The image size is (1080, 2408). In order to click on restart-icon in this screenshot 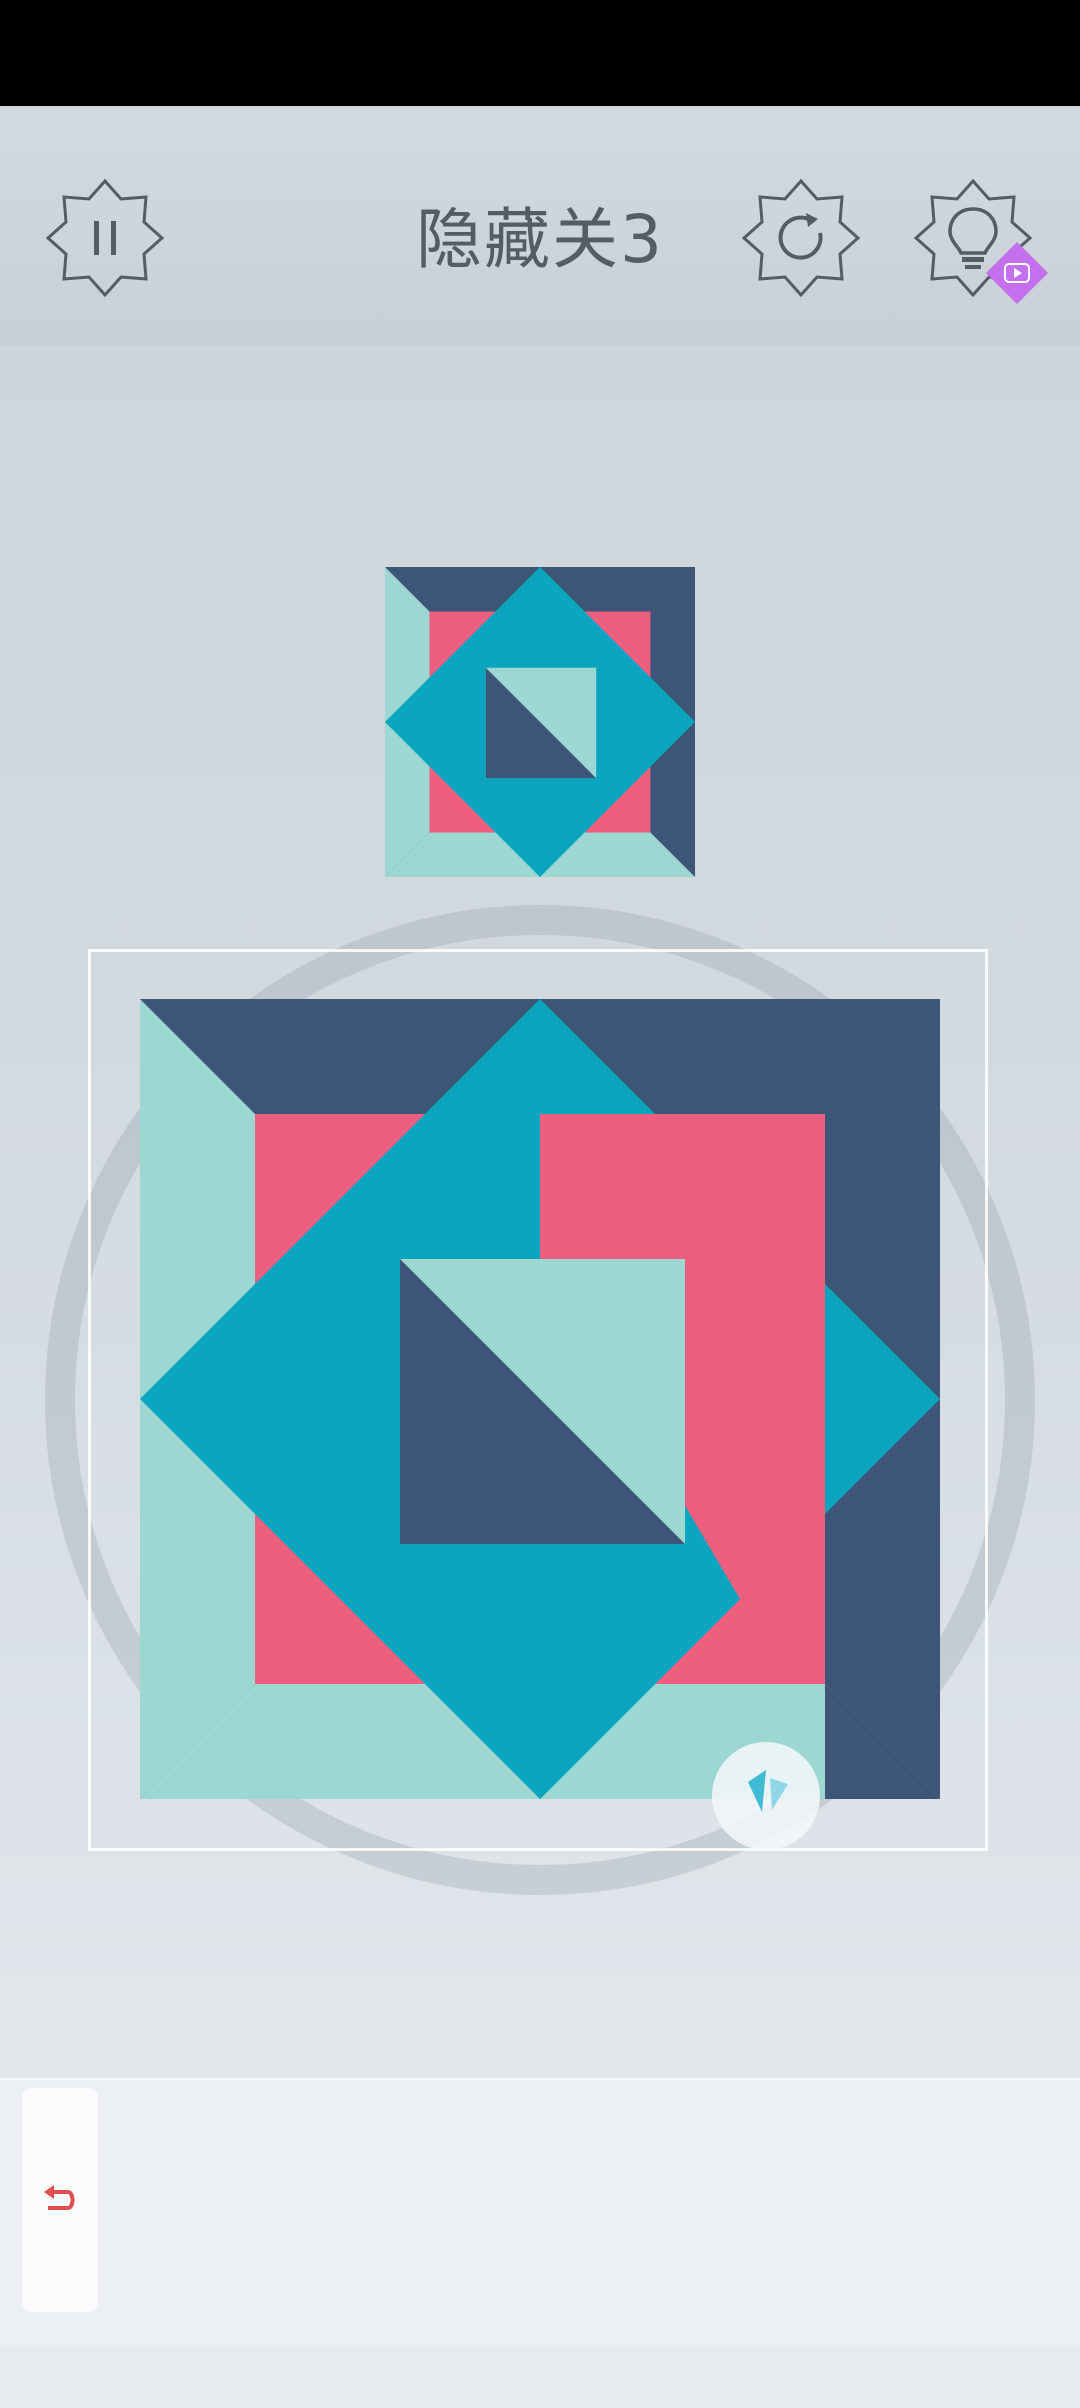, I will do `click(801, 238)`.